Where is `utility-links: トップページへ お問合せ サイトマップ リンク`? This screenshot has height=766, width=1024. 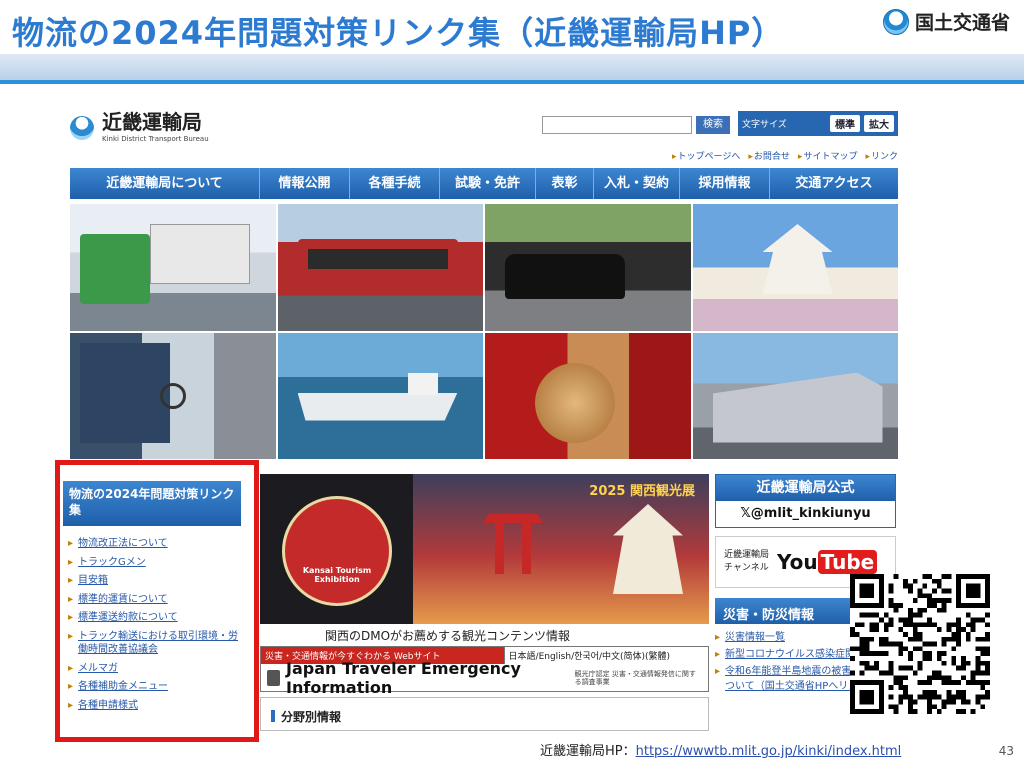
utility-links: トップページへ お問合せ サイトマップ リンク is located at coordinates (785, 155).